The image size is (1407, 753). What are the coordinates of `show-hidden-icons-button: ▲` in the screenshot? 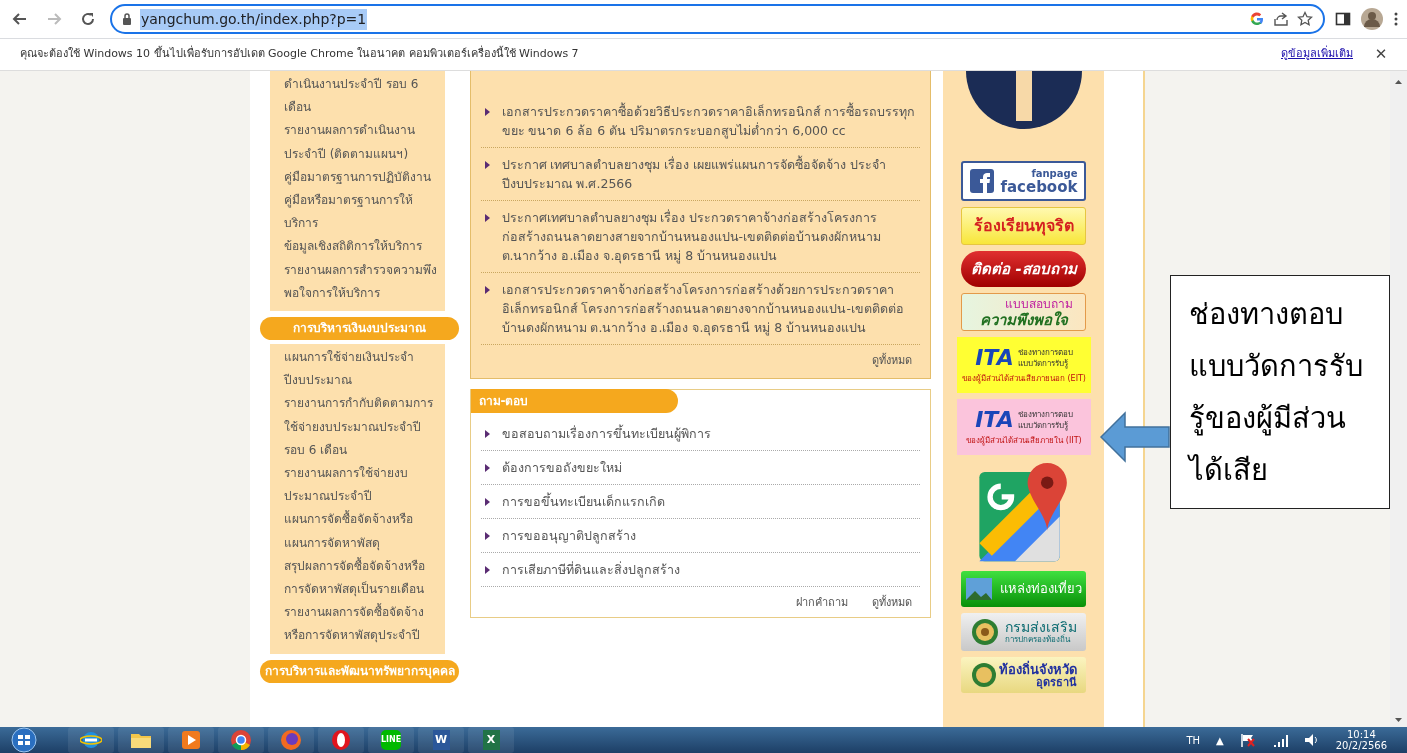 It's located at (1220, 740).